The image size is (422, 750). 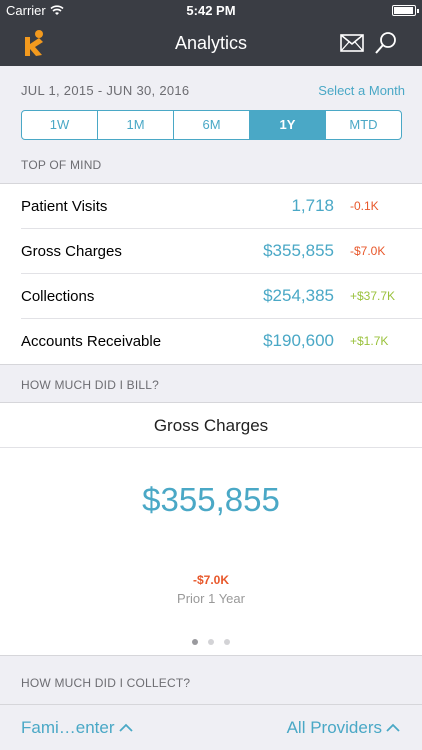 I want to click on segment-6m: 6M, so click(x=212, y=125).